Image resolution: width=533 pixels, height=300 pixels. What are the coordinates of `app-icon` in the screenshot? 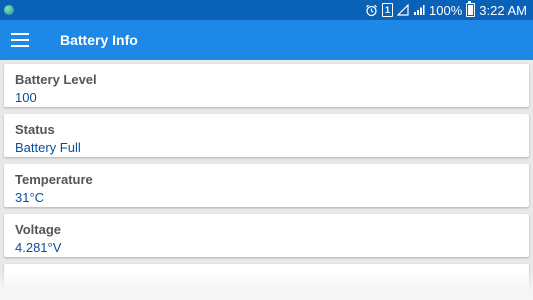 It's located at (9, 10).